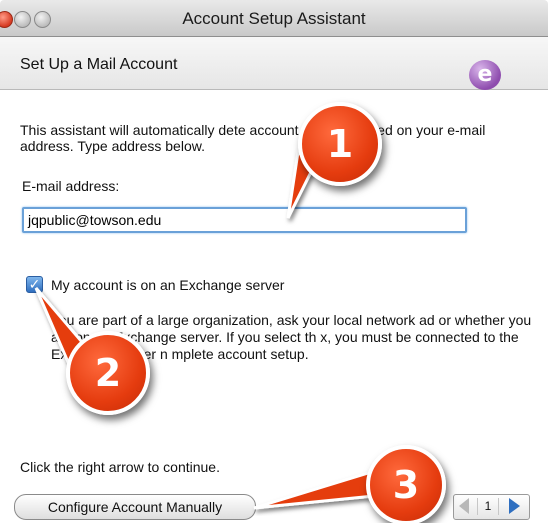 The width and height of the screenshot is (548, 523). I want to click on configure-manually-button: Configure Account Manually, so click(135, 507).